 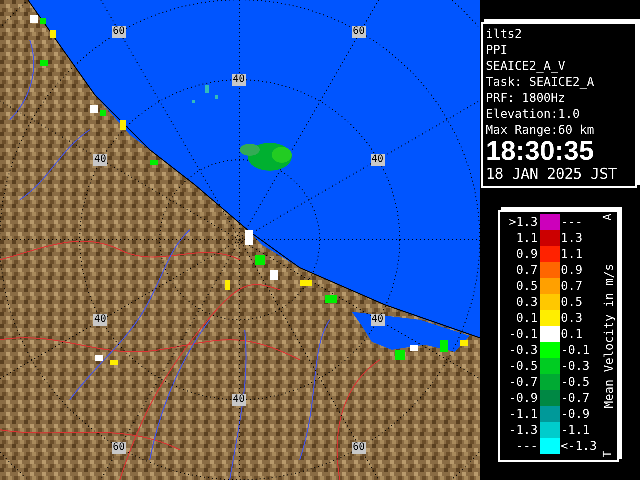 What do you see at coordinates (497, 50) in the screenshot?
I see `info-text: PPI` at bounding box center [497, 50].